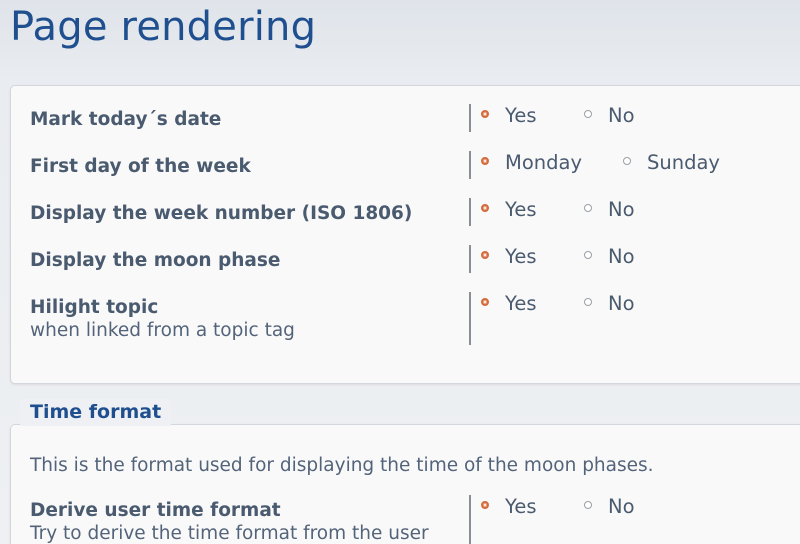 This screenshot has width=800, height=544. What do you see at coordinates (155, 260) in the screenshot?
I see `setting-label: Display the moon phase` at bounding box center [155, 260].